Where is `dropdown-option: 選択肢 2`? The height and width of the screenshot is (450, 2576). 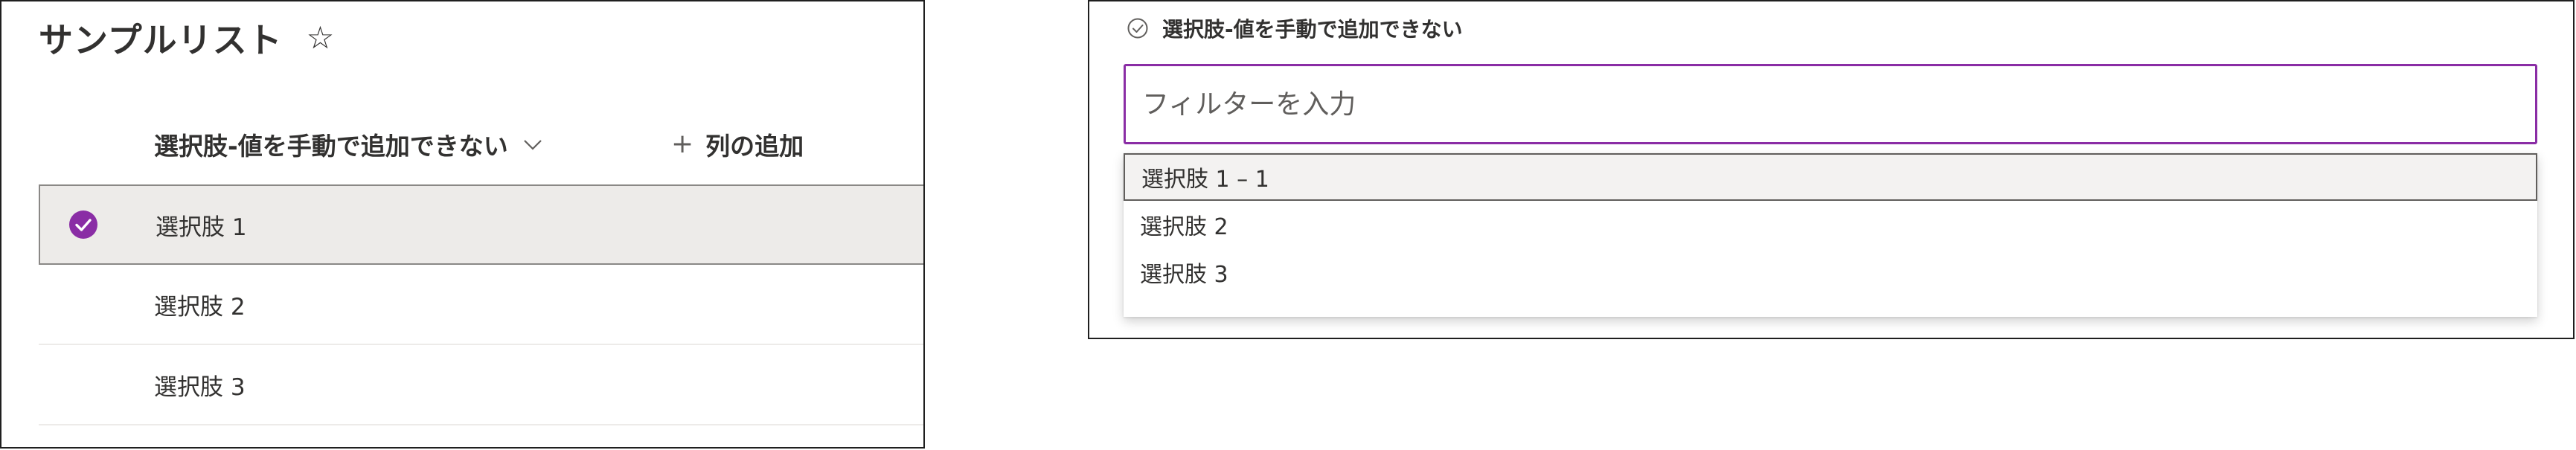
dropdown-option: 選択肢 2 is located at coordinates (1830, 224).